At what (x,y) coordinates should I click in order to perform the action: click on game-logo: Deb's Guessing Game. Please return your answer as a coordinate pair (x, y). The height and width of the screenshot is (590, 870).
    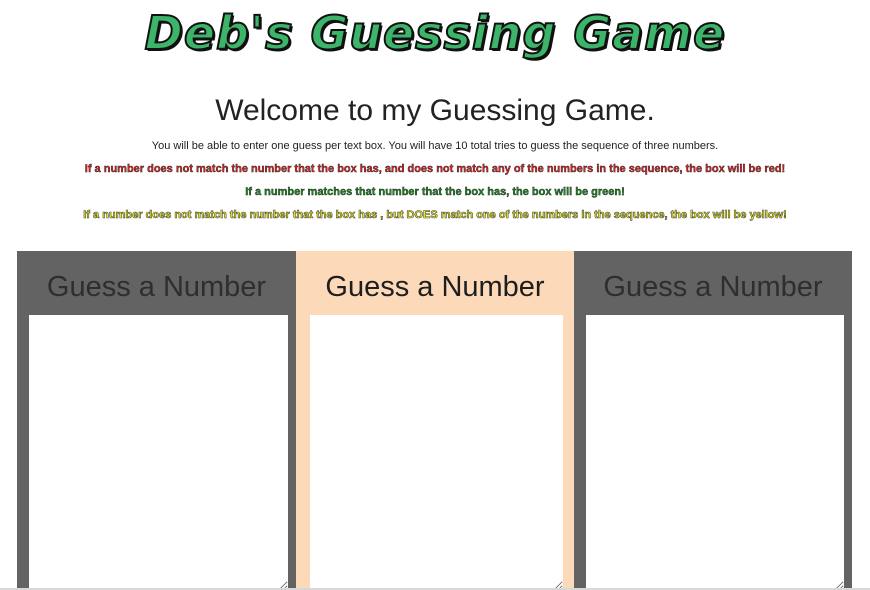
    Looking at the image, I should click on (435, 33).